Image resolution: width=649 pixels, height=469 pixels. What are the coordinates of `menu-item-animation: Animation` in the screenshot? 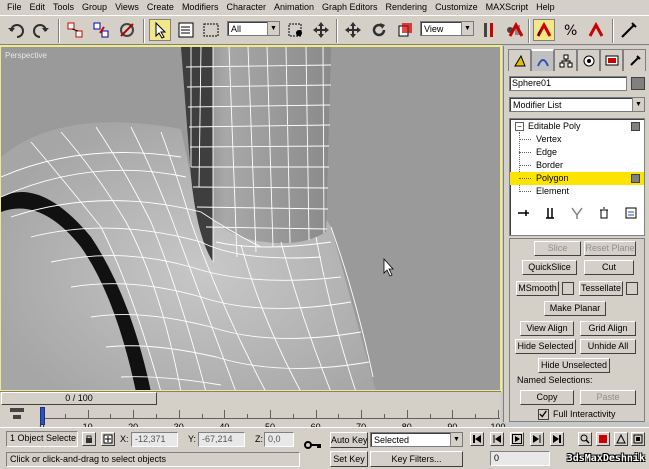 It's located at (294, 7).